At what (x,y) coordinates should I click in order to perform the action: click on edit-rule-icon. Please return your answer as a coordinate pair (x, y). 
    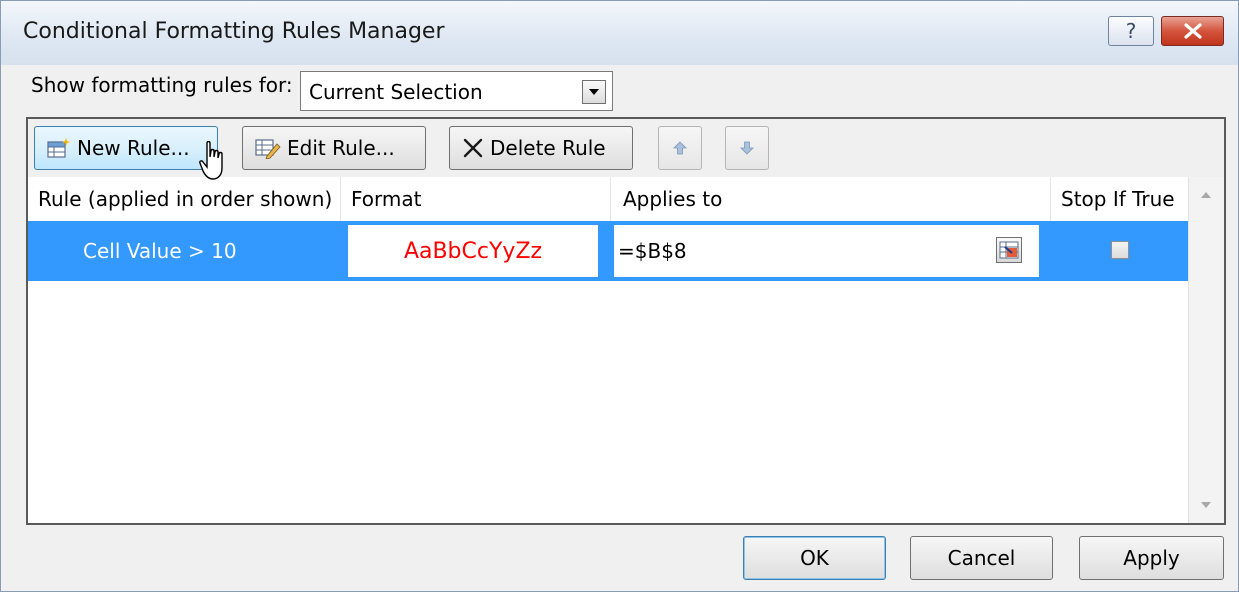
    Looking at the image, I should click on (268, 148).